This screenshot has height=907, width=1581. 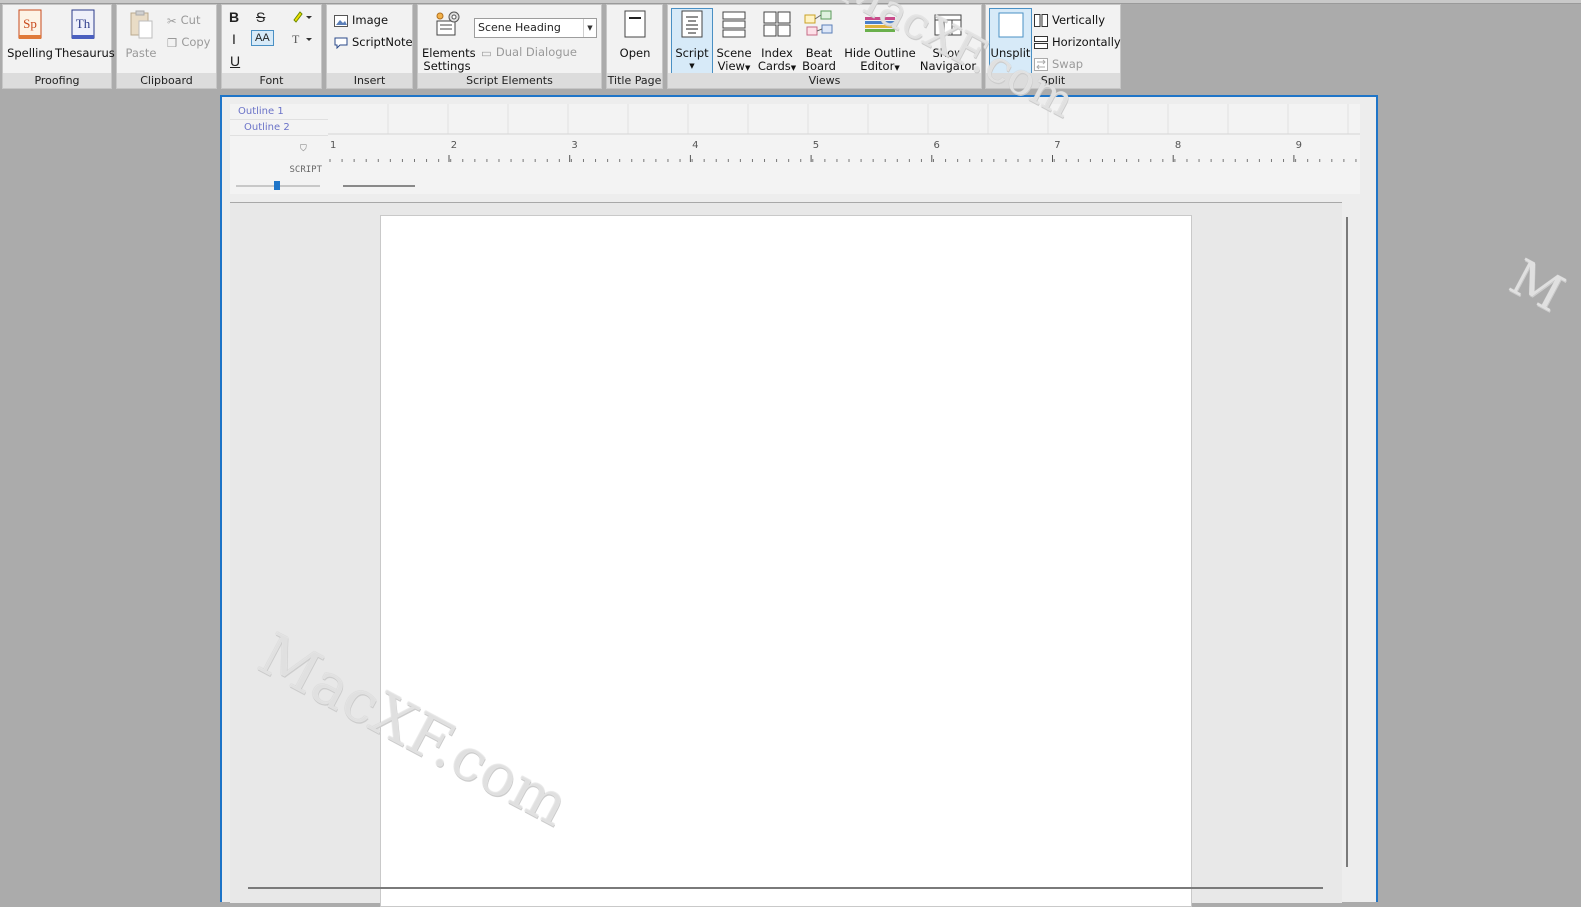 What do you see at coordinates (519, 27) in the screenshot?
I see `element-type-value: Scene Heading` at bounding box center [519, 27].